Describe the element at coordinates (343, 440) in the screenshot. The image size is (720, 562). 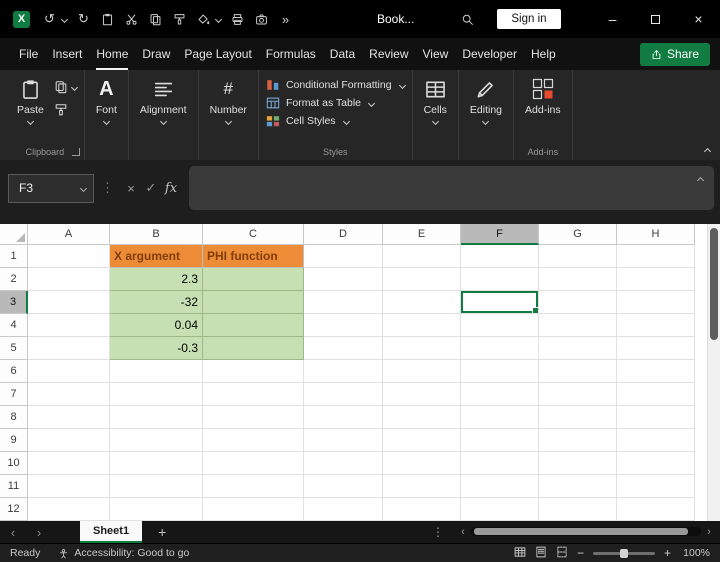
I see `cell-D9` at that location.